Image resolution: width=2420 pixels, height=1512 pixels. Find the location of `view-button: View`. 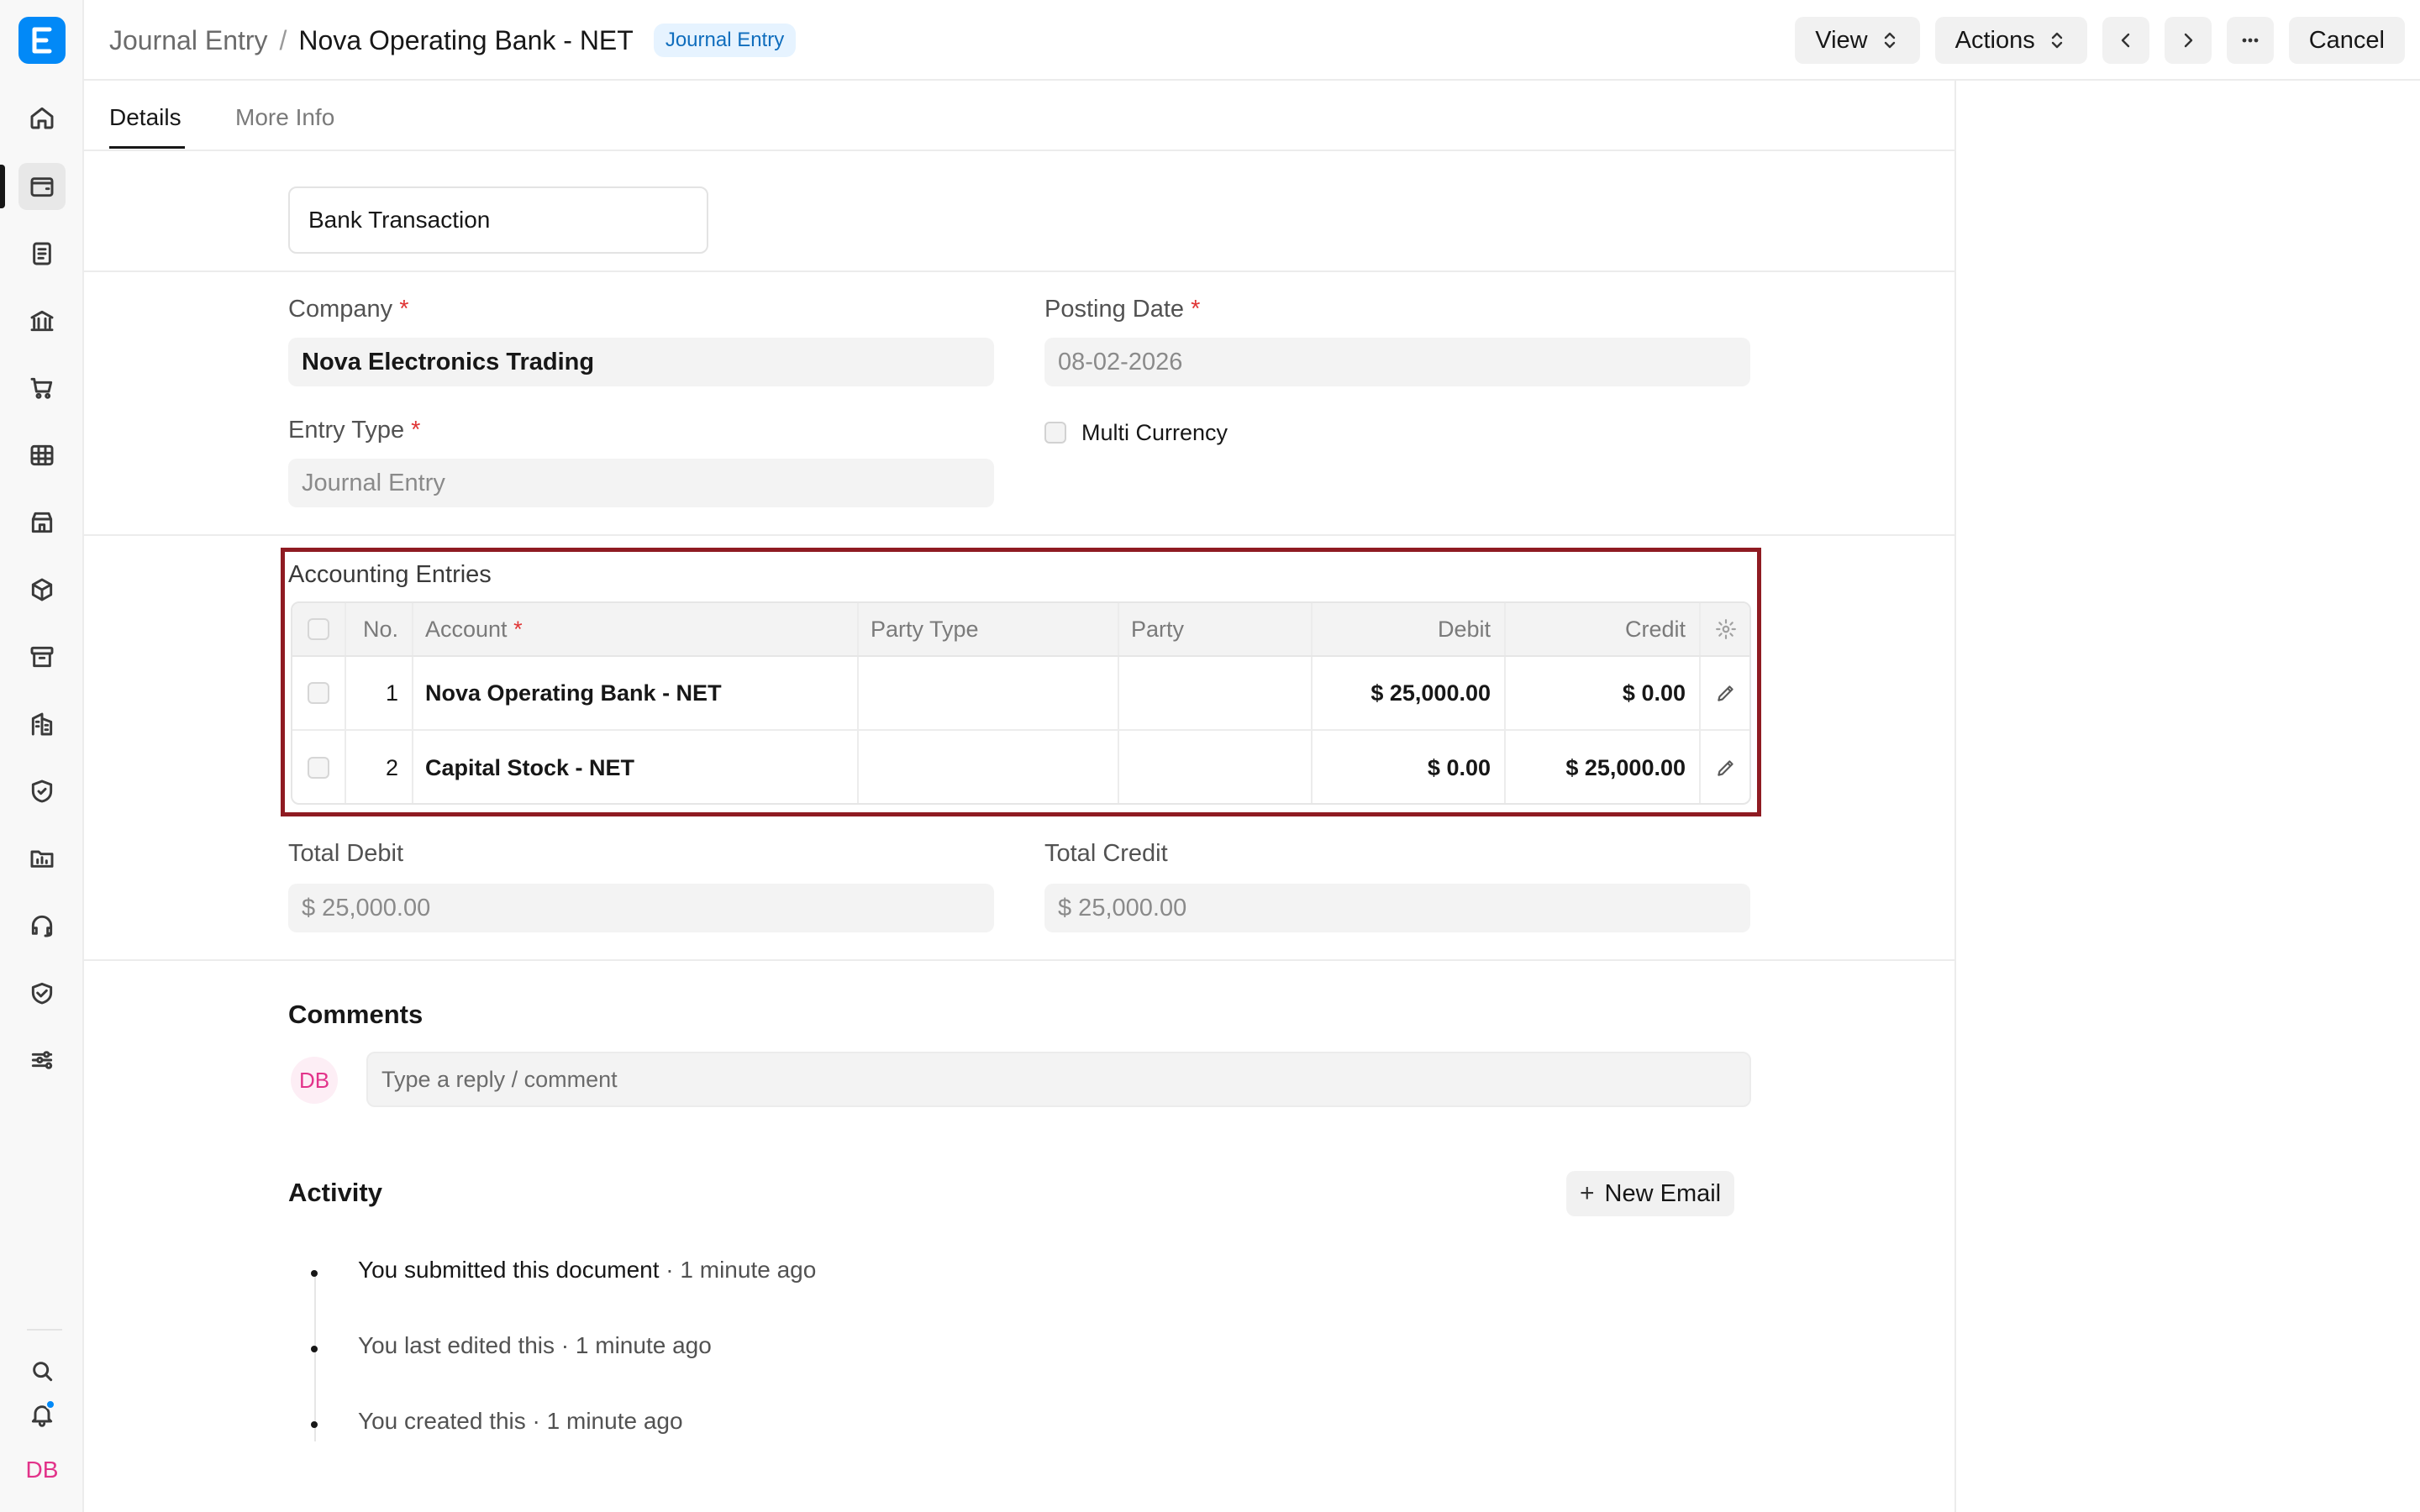

view-button: View is located at coordinates (1858, 40).